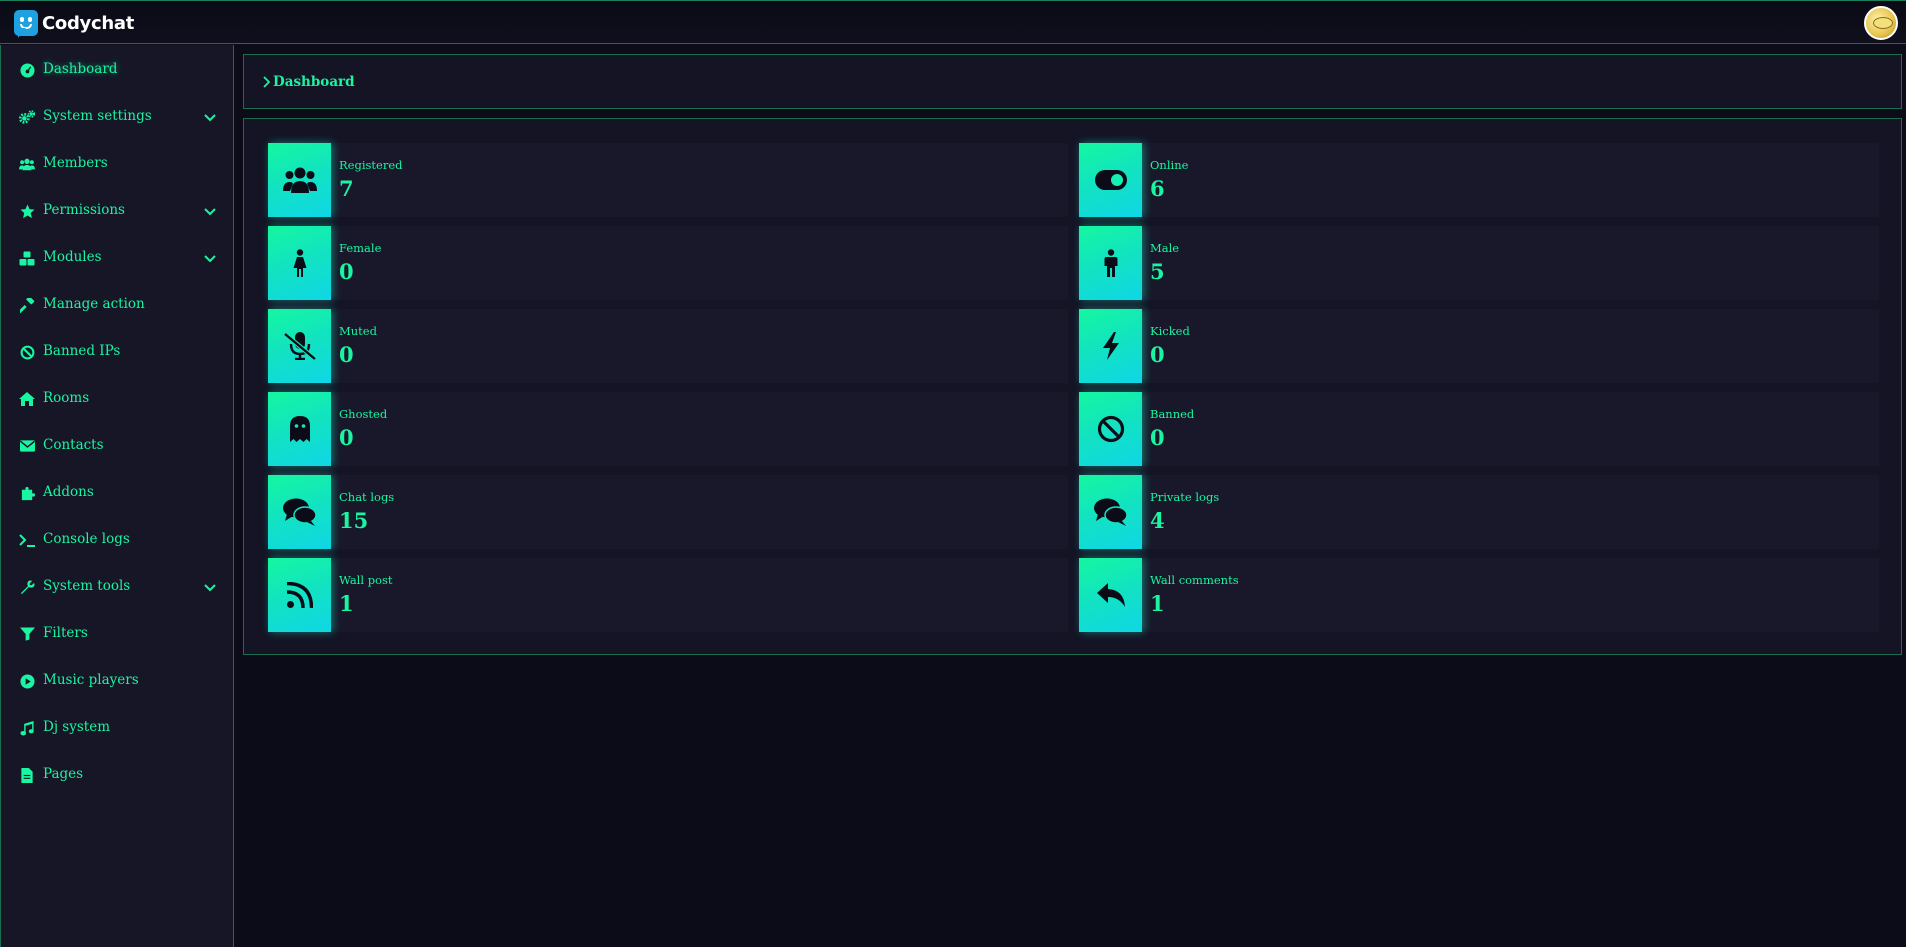 Image resolution: width=1906 pixels, height=947 pixels. I want to click on star-icon, so click(27, 211).